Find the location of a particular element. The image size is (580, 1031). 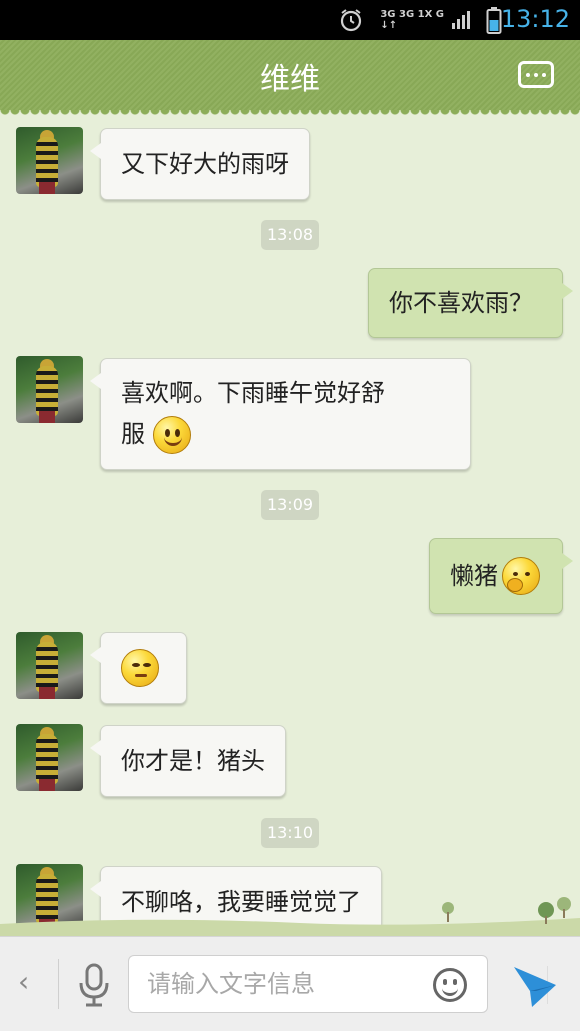

message-bubble-incoming: 你才是！猪头 is located at coordinates (188, 761).